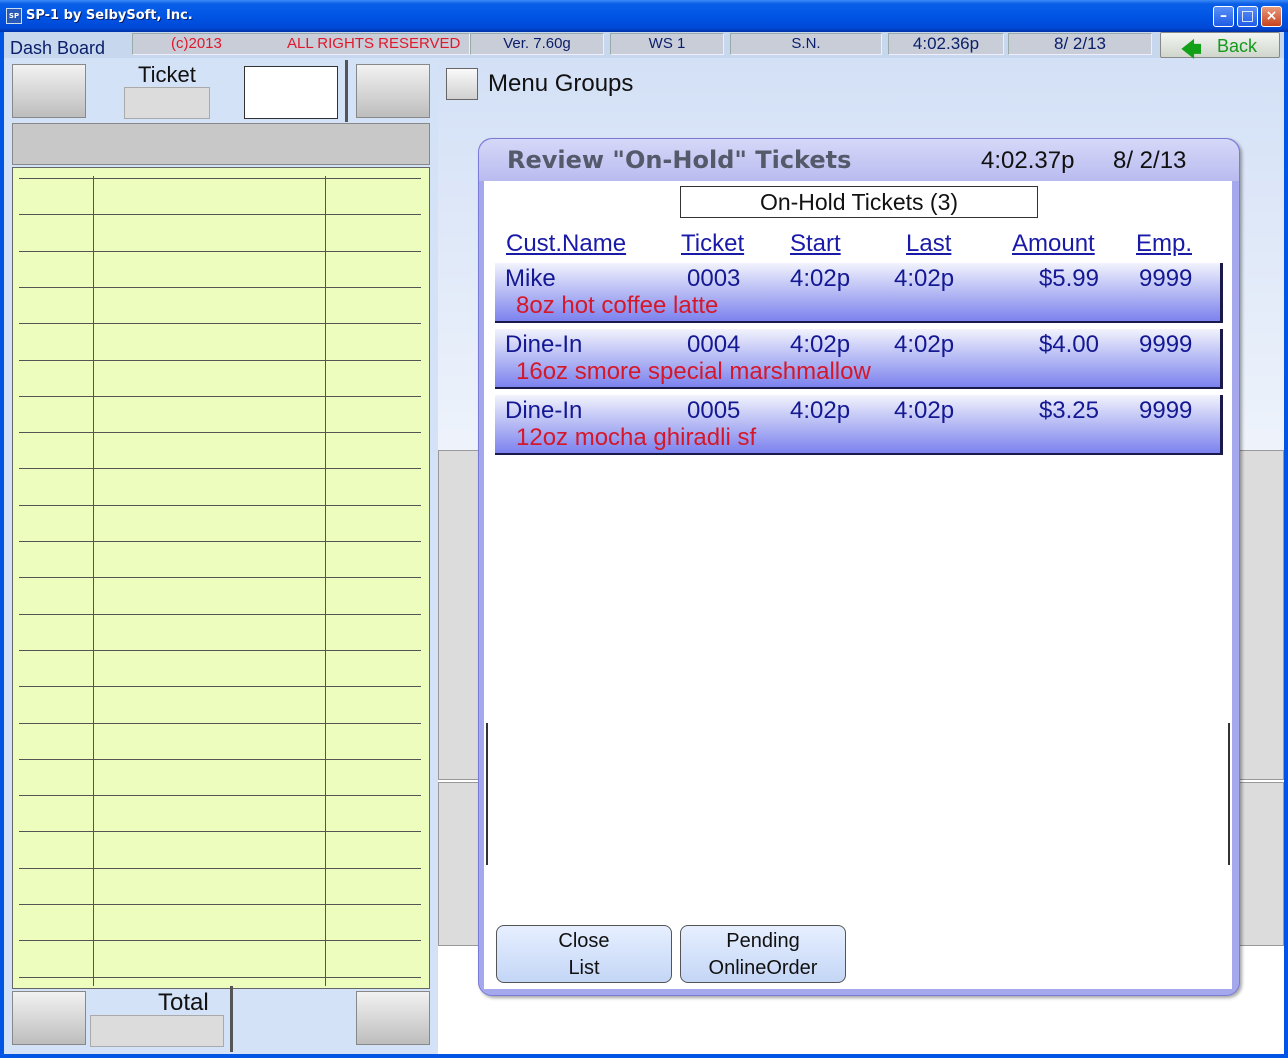 The height and width of the screenshot is (1058, 1288). What do you see at coordinates (946, 44) in the screenshot?
I see `clock-field: 4:02.36p` at bounding box center [946, 44].